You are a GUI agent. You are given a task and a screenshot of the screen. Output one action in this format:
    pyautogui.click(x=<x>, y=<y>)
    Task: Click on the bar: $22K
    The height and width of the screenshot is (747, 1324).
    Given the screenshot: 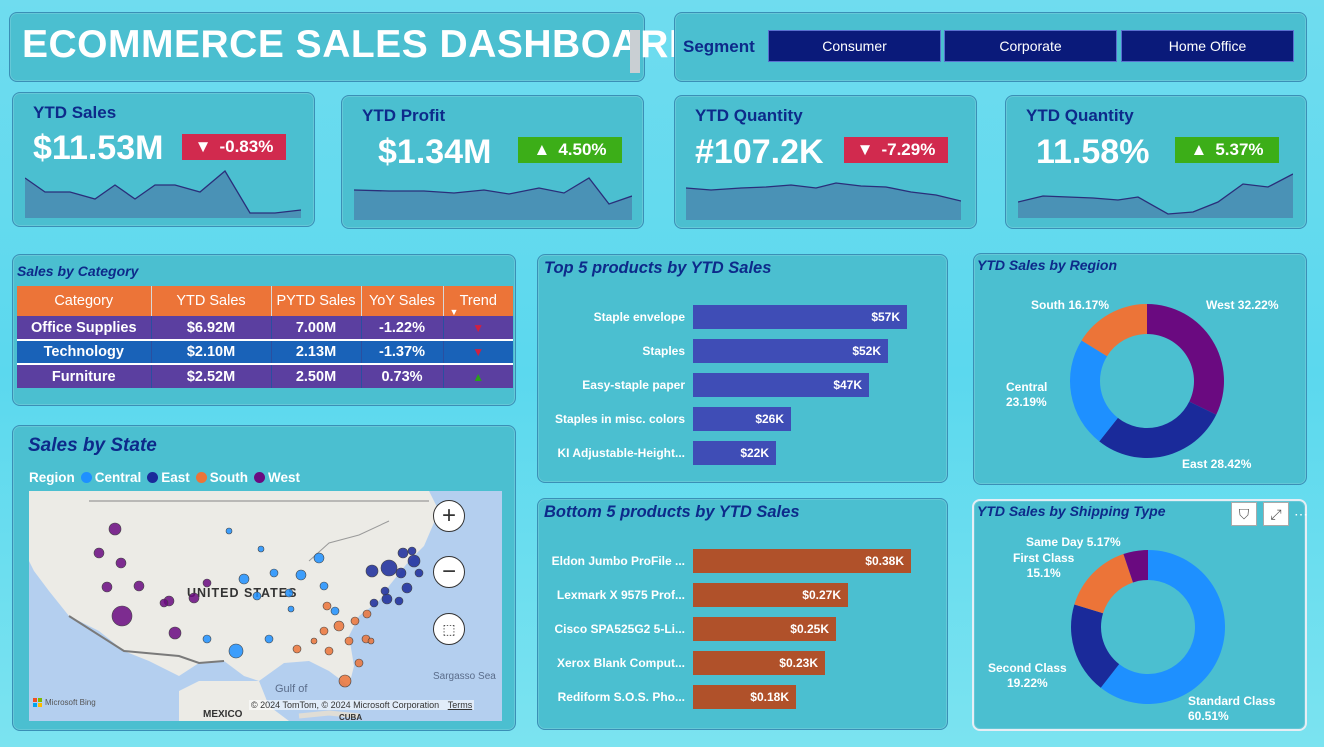 What is the action you would take?
    pyautogui.click(x=734, y=453)
    